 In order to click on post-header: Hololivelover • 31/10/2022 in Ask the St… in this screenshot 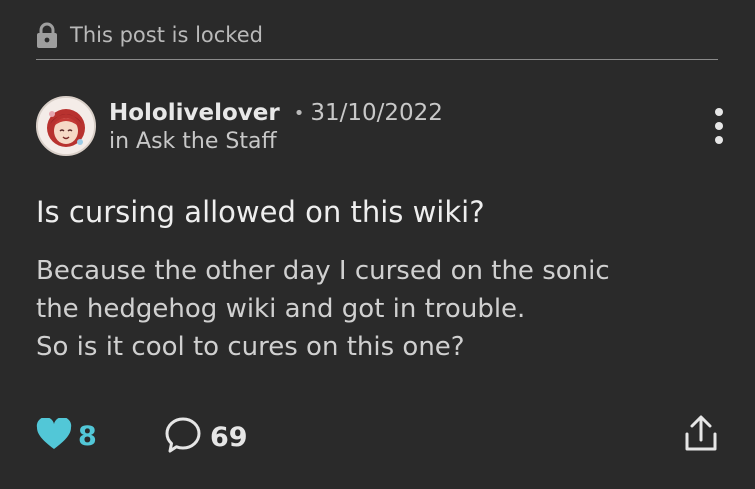, I will do `click(239, 126)`.